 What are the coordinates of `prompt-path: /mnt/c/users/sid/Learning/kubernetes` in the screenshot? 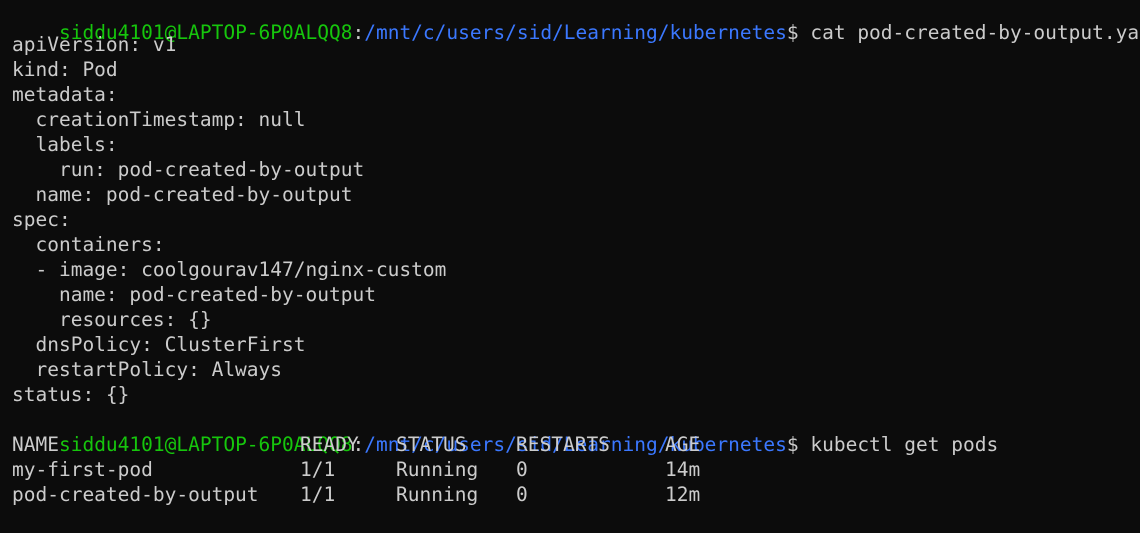 It's located at (575, 32).